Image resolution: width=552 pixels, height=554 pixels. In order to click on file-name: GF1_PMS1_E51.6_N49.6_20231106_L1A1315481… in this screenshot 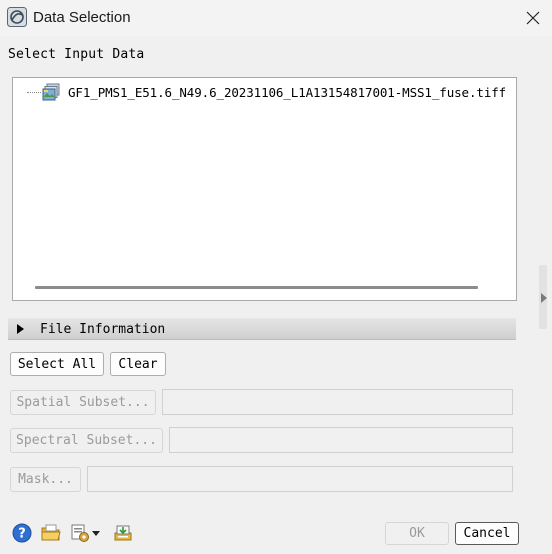, I will do `click(287, 92)`.